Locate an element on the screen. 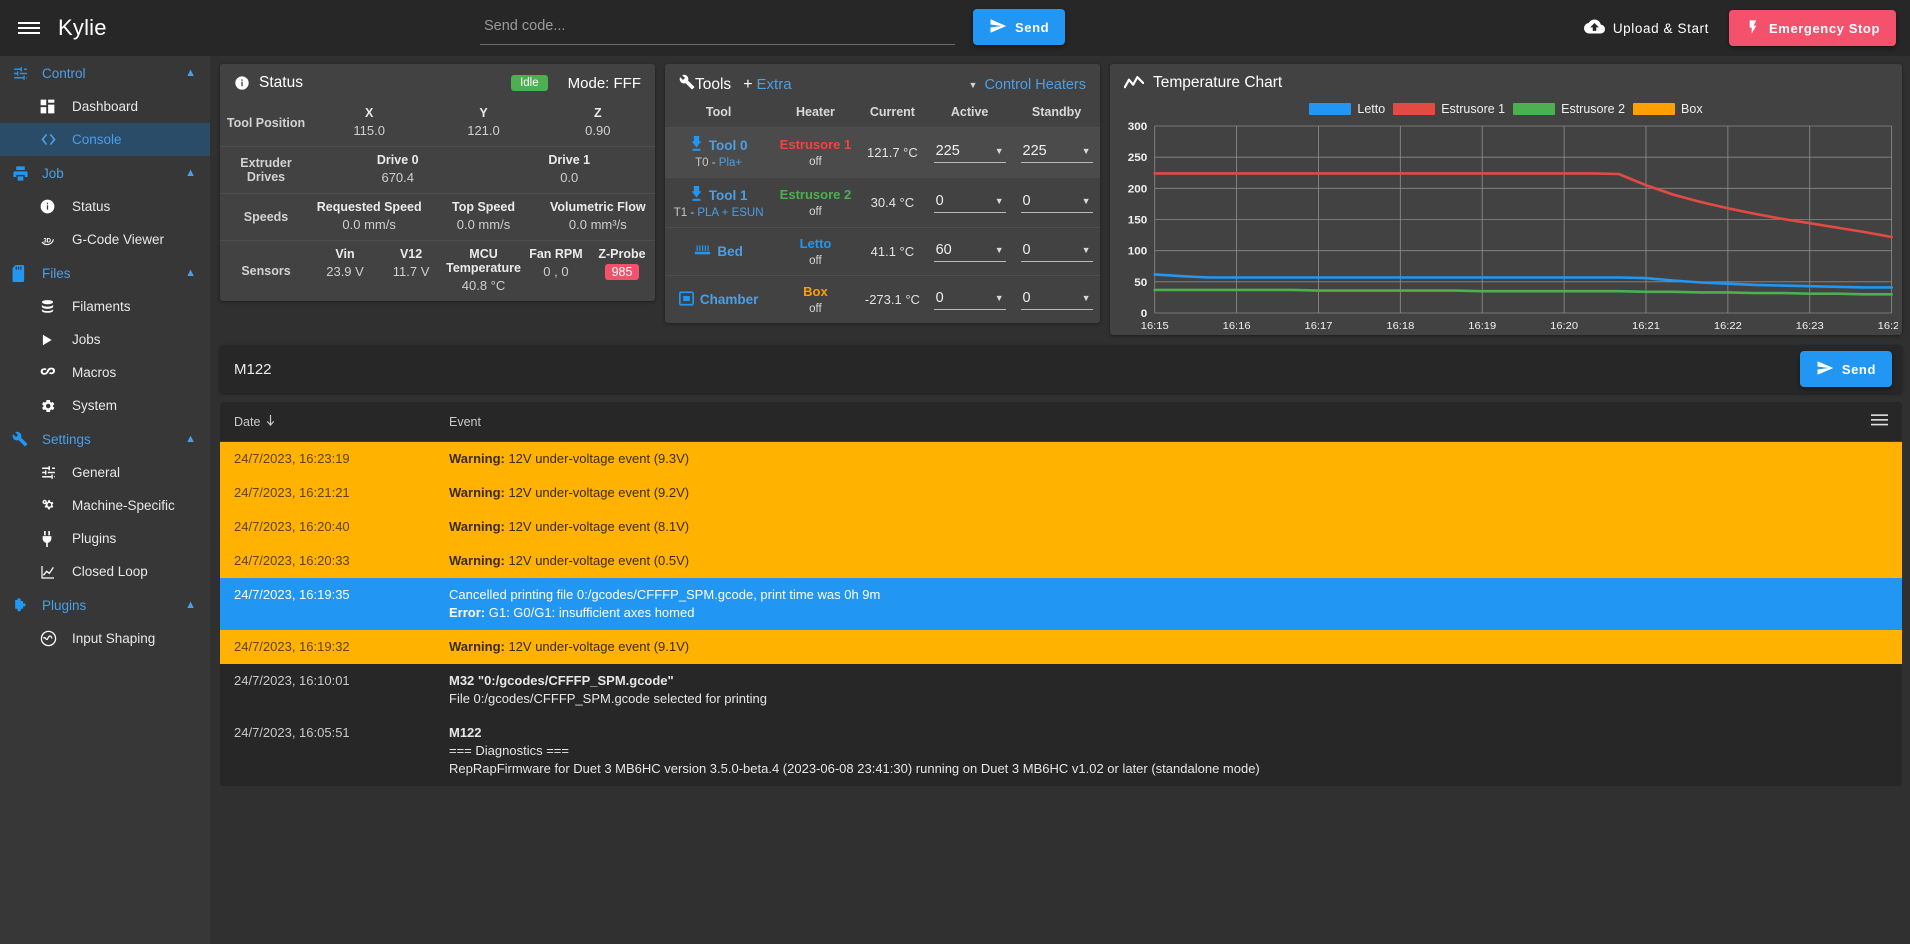 The image size is (1910, 944). plug-icon is located at coordinates (56, 538).